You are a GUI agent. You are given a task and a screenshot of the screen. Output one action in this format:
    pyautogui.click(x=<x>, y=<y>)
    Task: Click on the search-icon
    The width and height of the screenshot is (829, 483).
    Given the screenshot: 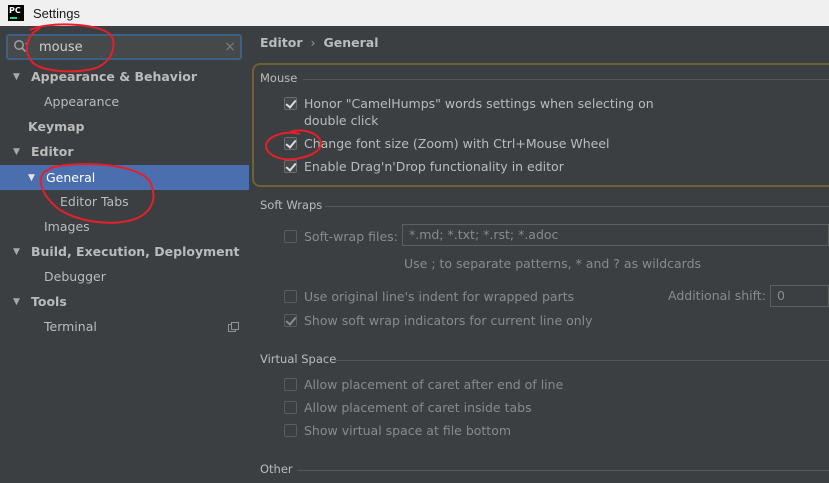 What is the action you would take?
    pyautogui.click(x=22, y=47)
    